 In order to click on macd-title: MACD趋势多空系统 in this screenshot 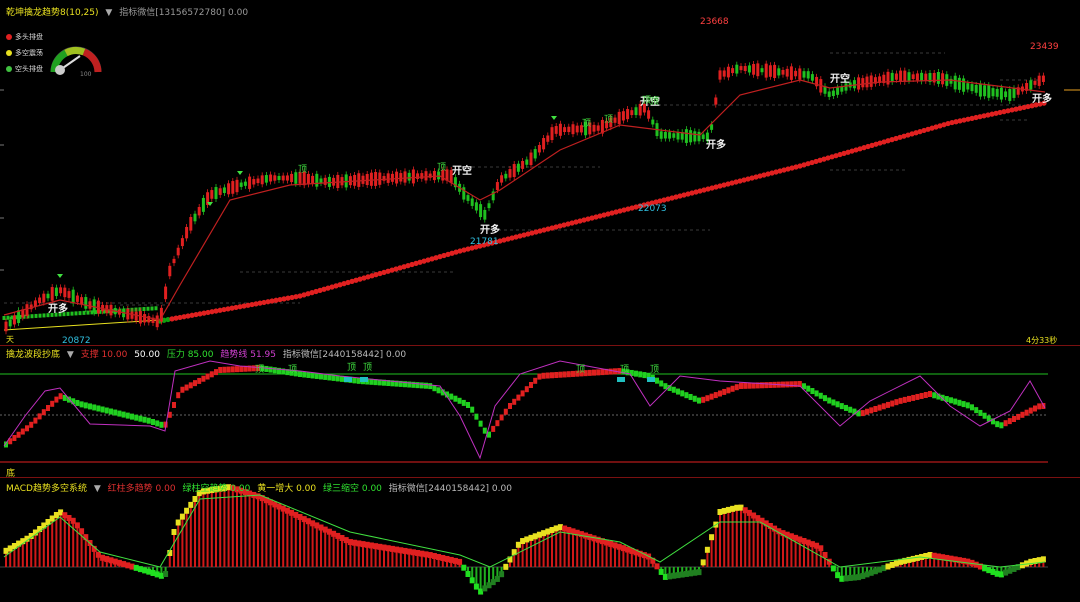, I will do `click(46, 489)`.